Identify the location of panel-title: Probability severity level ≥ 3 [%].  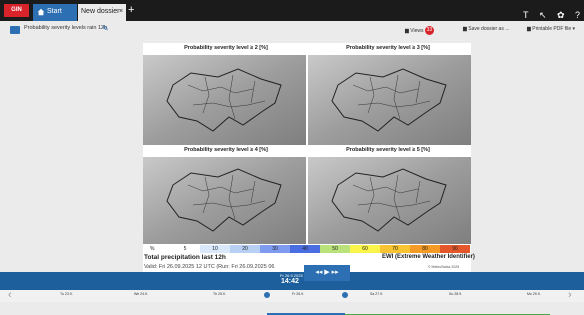
(388, 48).